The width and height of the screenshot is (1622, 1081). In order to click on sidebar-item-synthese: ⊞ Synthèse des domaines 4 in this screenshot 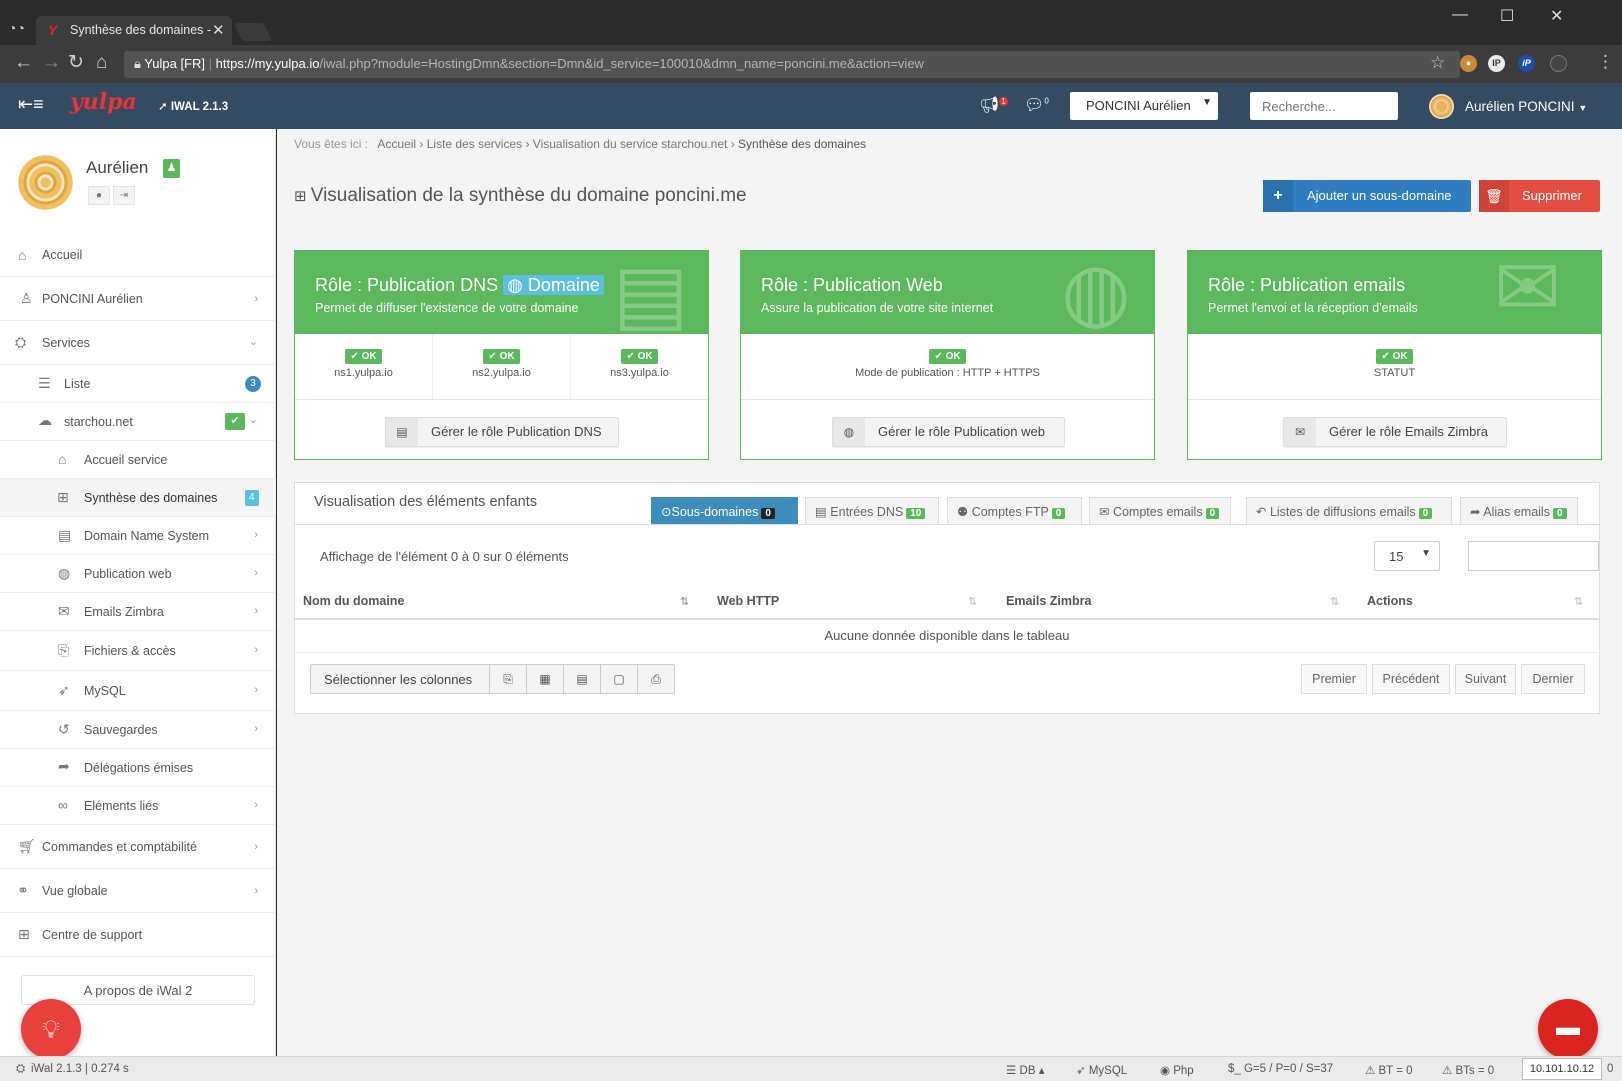, I will do `click(138, 498)`.